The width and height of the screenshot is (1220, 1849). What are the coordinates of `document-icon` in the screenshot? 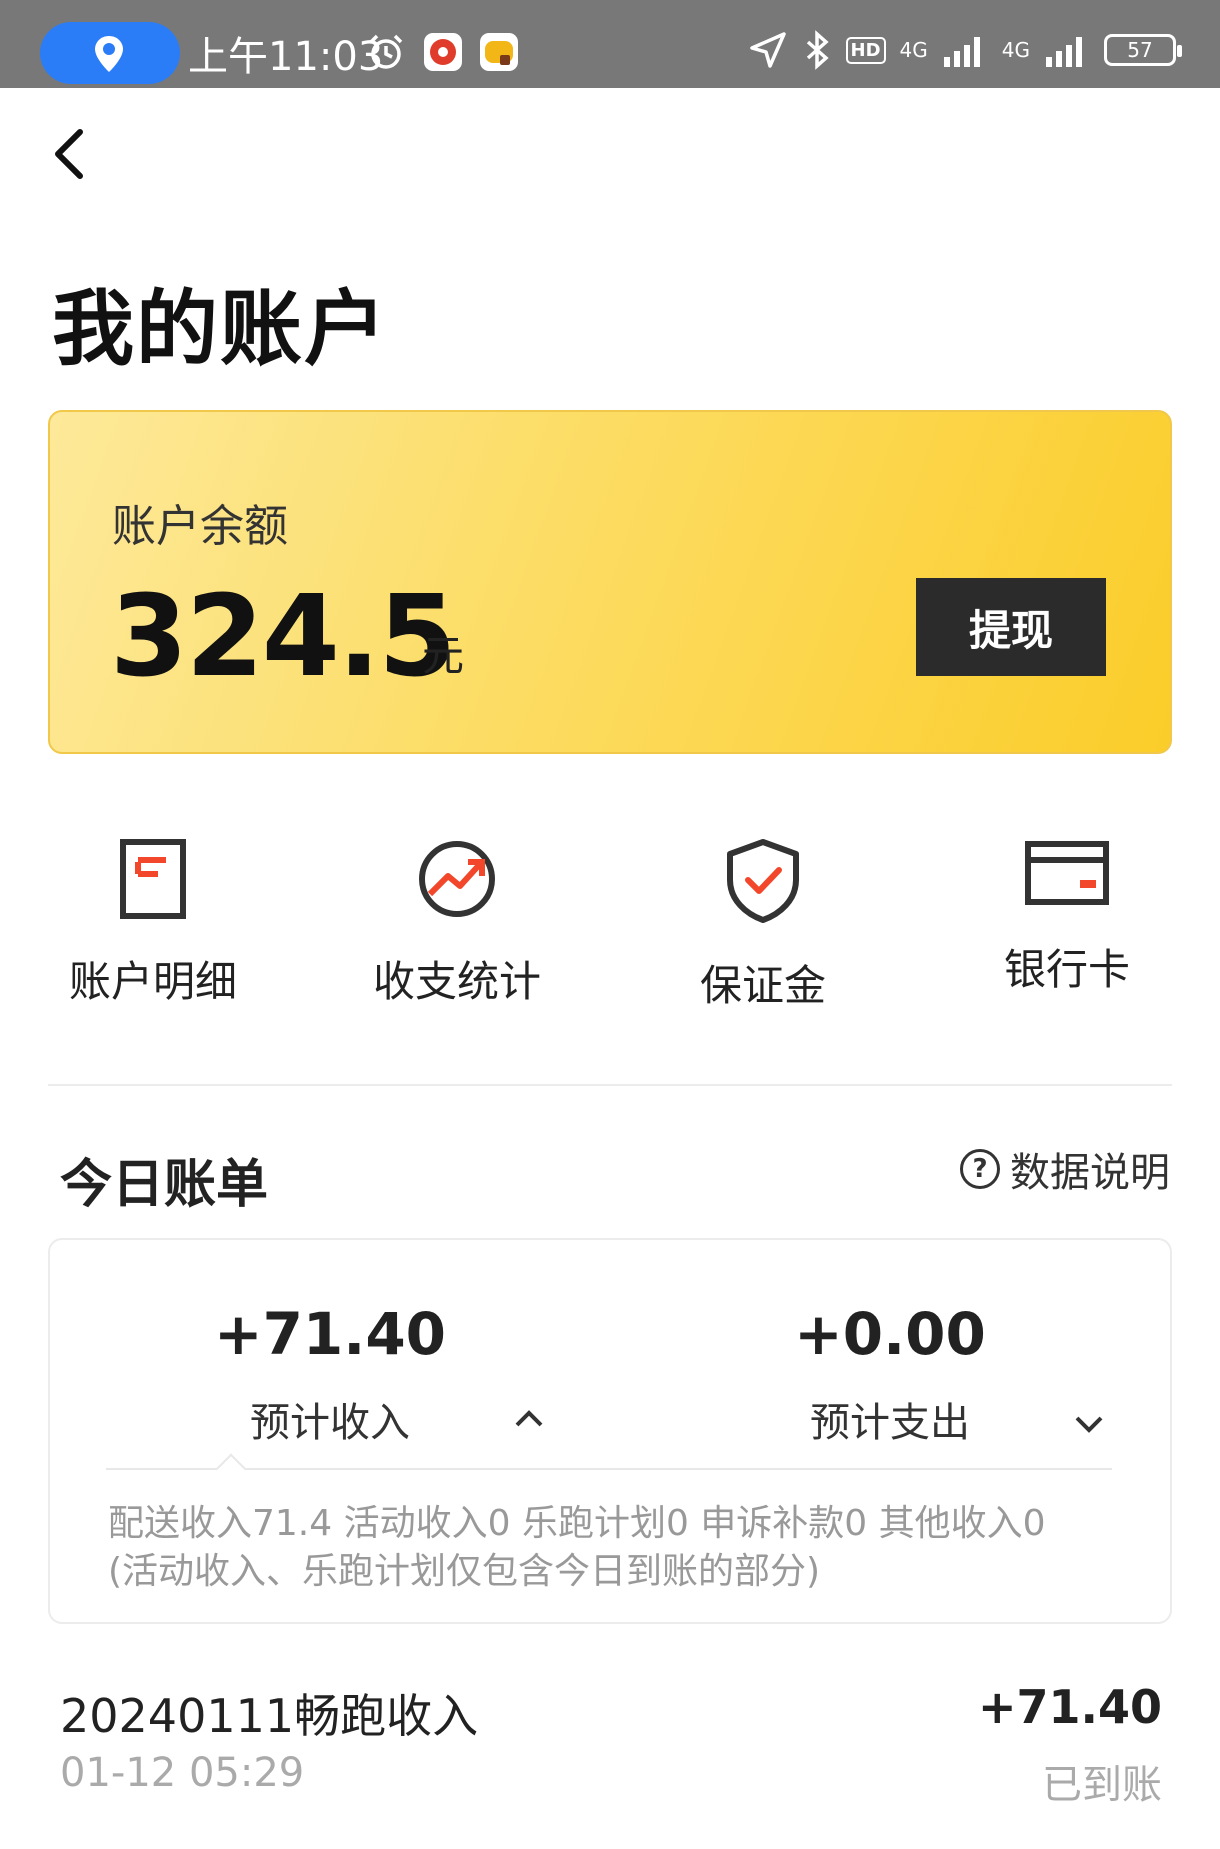 It's located at (153, 879).